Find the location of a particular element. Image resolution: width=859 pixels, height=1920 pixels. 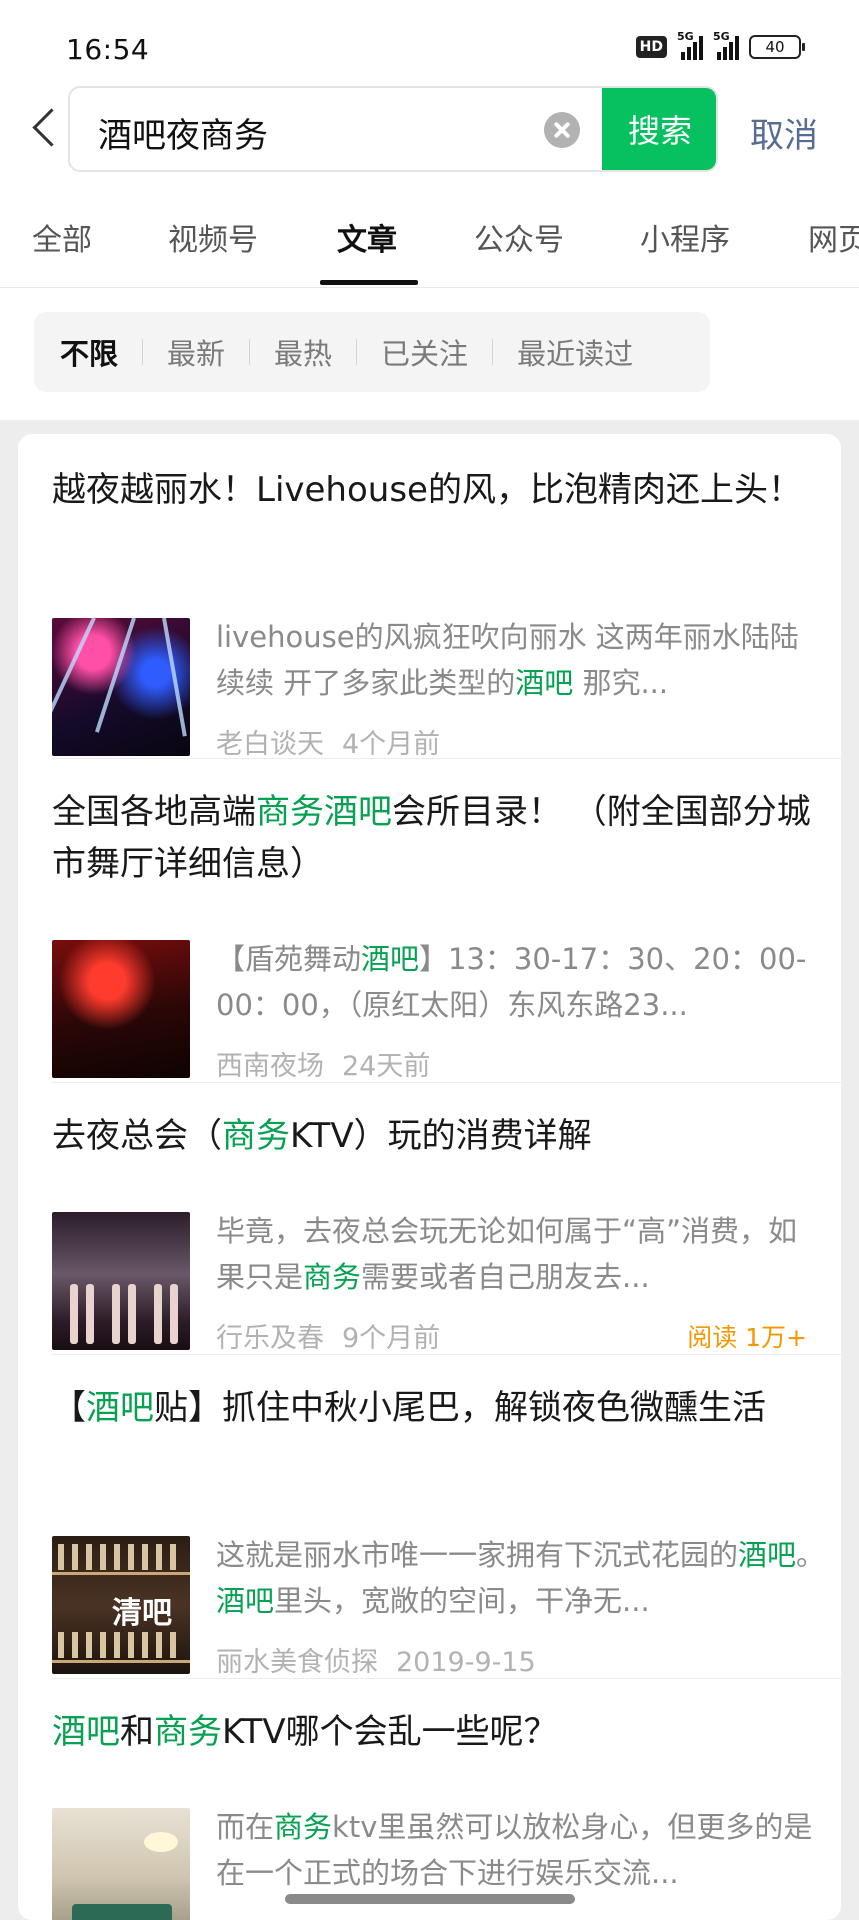

result-date: 2019-9-15 is located at coordinates (466, 1662).